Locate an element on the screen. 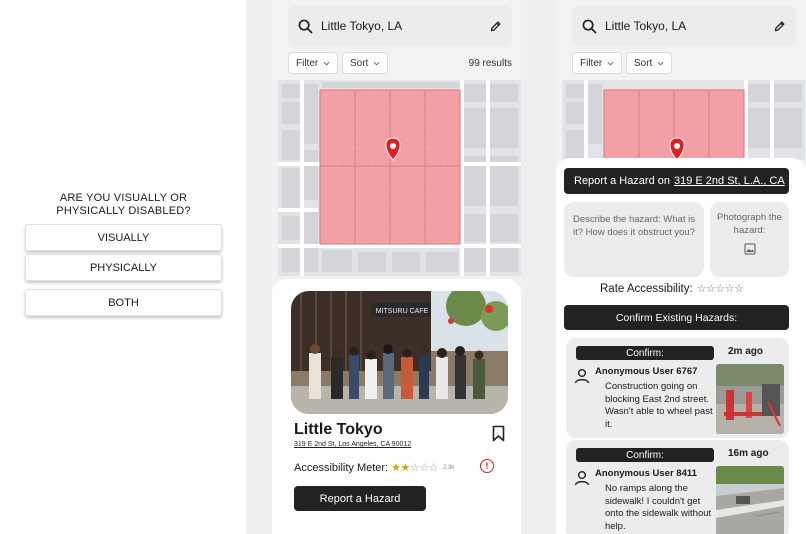 The image size is (806, 534). question-title: ARE YOU VISUALLY OR PHYSICALLY DISABLED? is located at coordinates (123, 204).